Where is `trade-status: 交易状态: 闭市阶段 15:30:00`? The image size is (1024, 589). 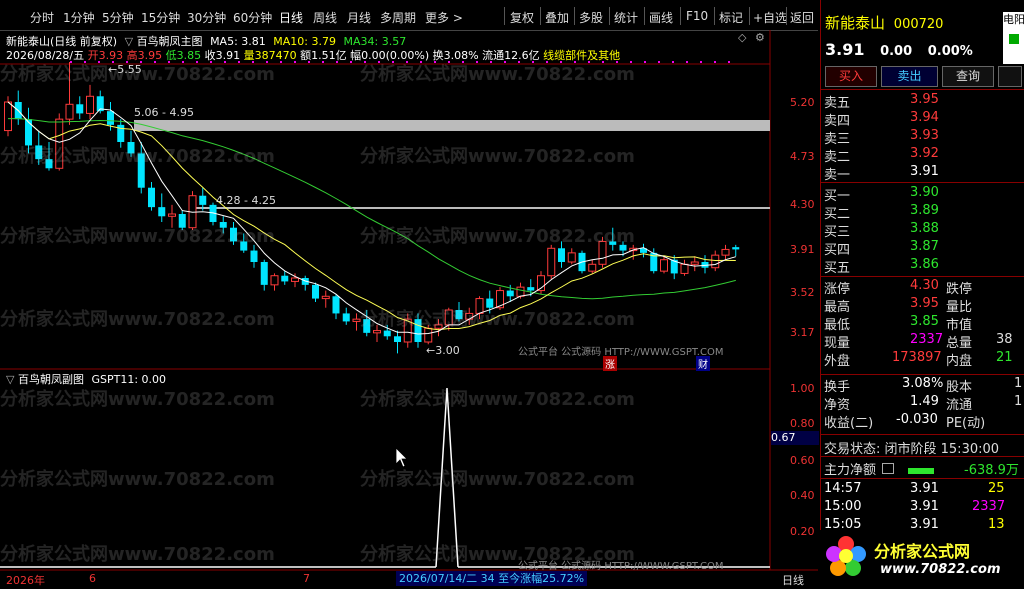 trade-status: 交易状态: 闭市阶段 15:30:00 is located at coordinates (912, 449).